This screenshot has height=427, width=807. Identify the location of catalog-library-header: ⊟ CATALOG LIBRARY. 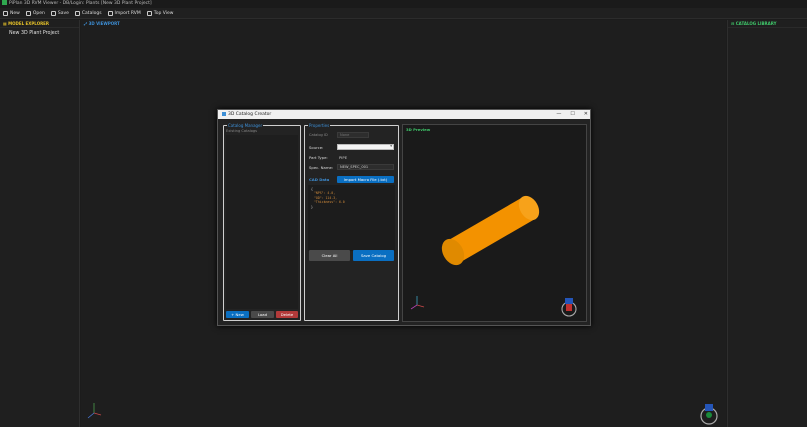
(767, 24).